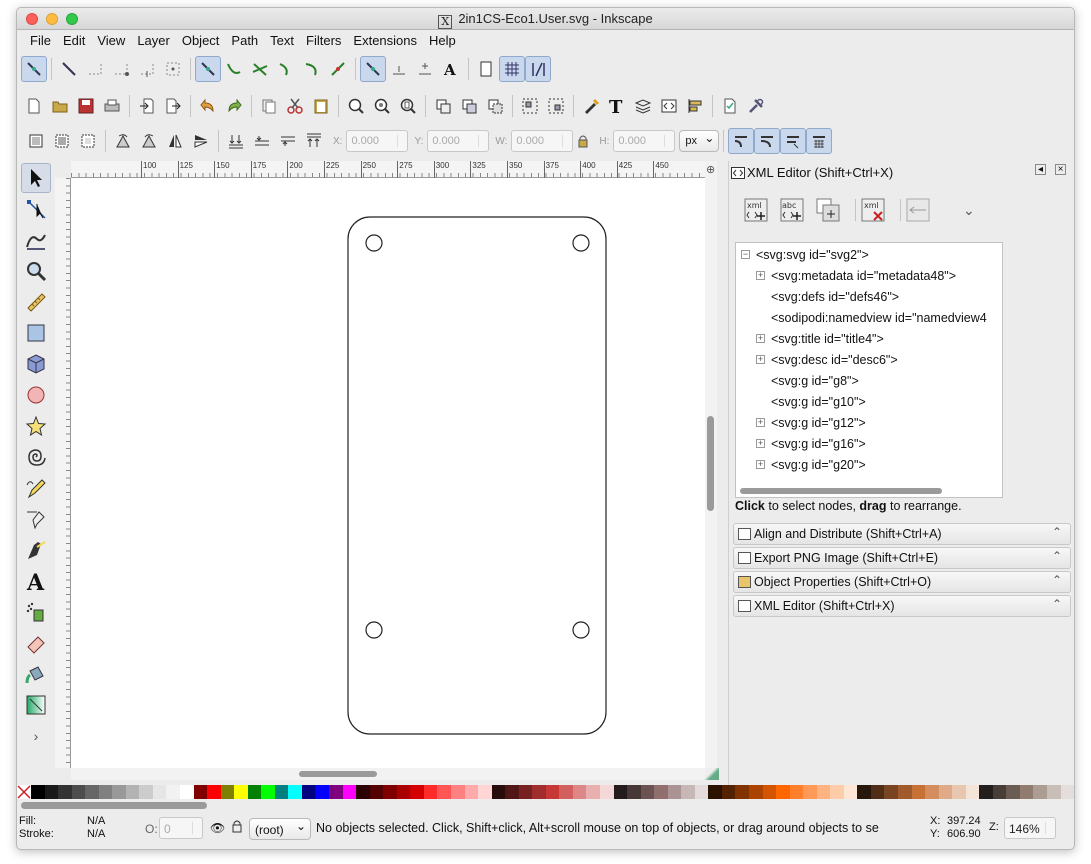 This screenshot has height=864, width=1091. I want to click on duplicate-node-button, so click(828, 210).